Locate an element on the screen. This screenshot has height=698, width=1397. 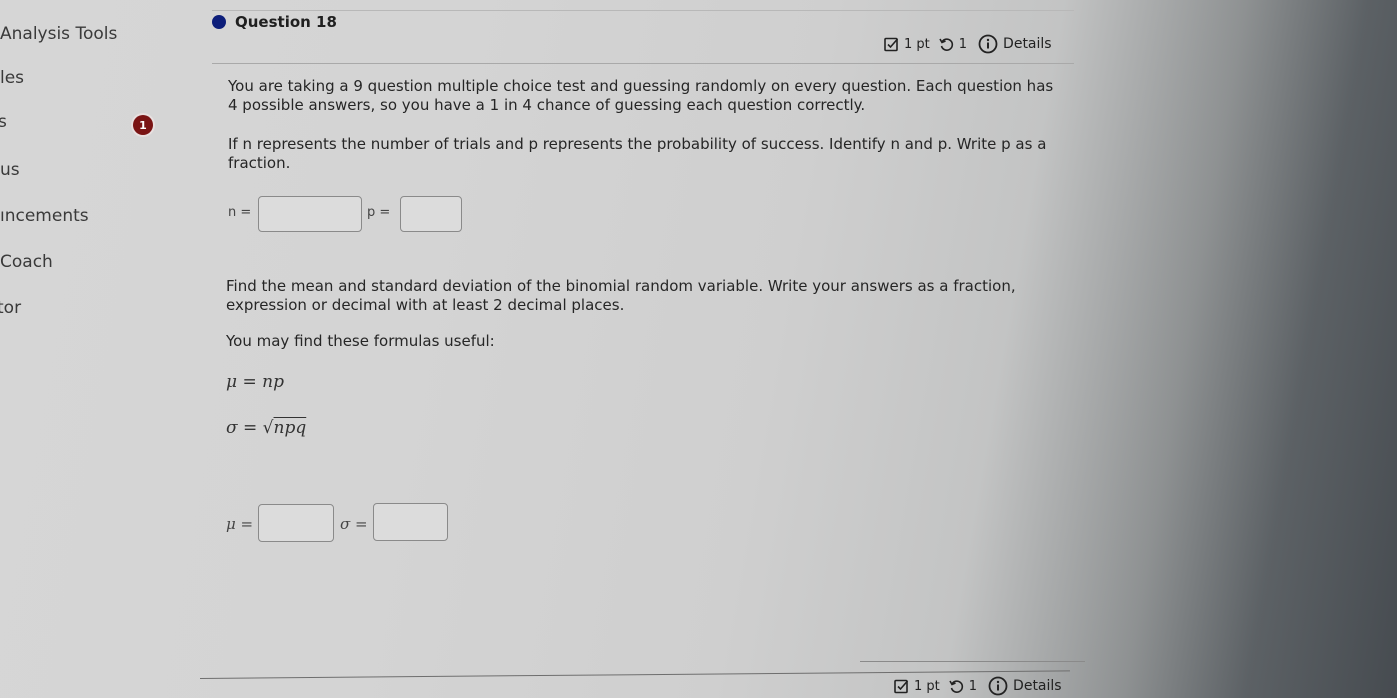
formula-mean: μ = np is located at coordinates (255, 382).